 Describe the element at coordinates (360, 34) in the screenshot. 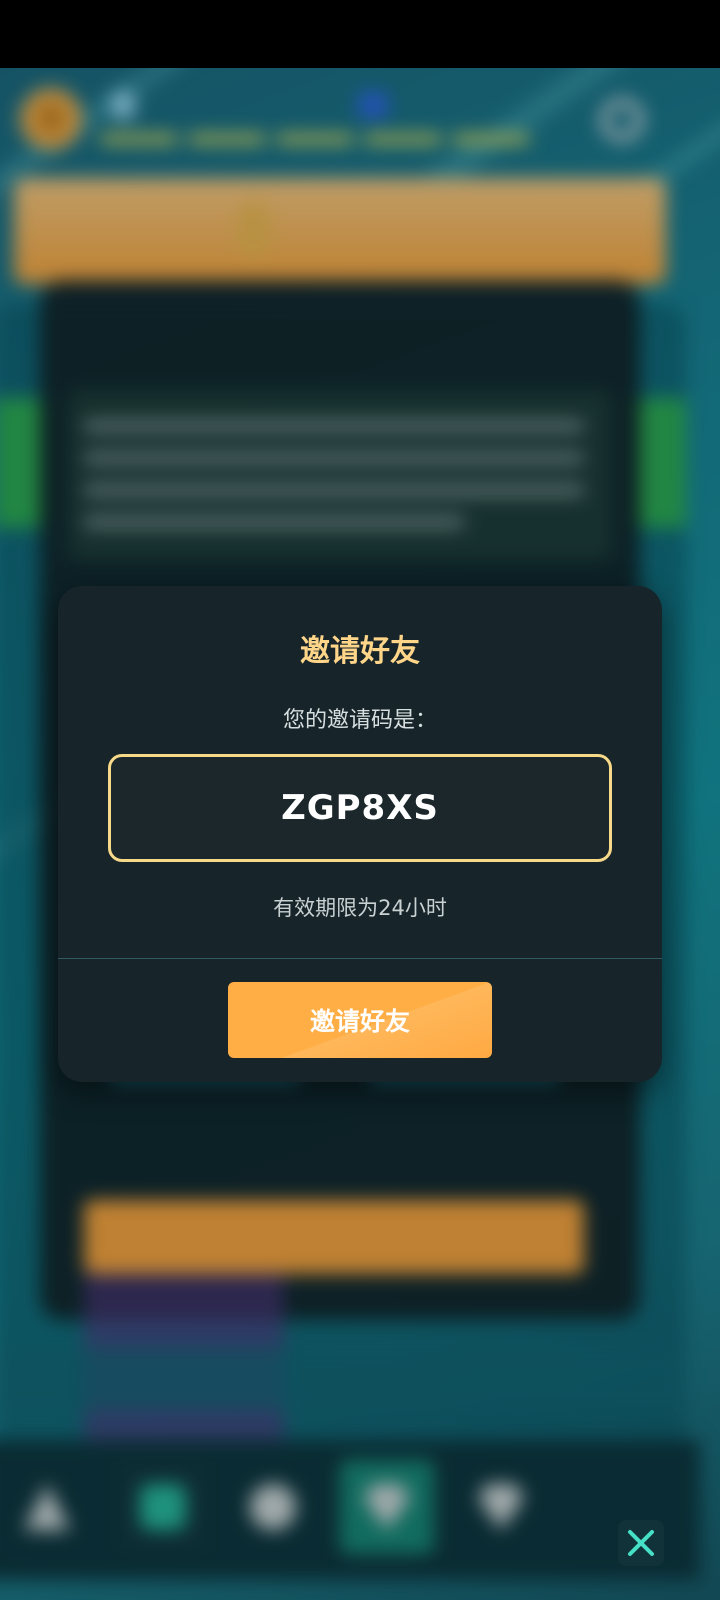

I see `status-bar` at that location.